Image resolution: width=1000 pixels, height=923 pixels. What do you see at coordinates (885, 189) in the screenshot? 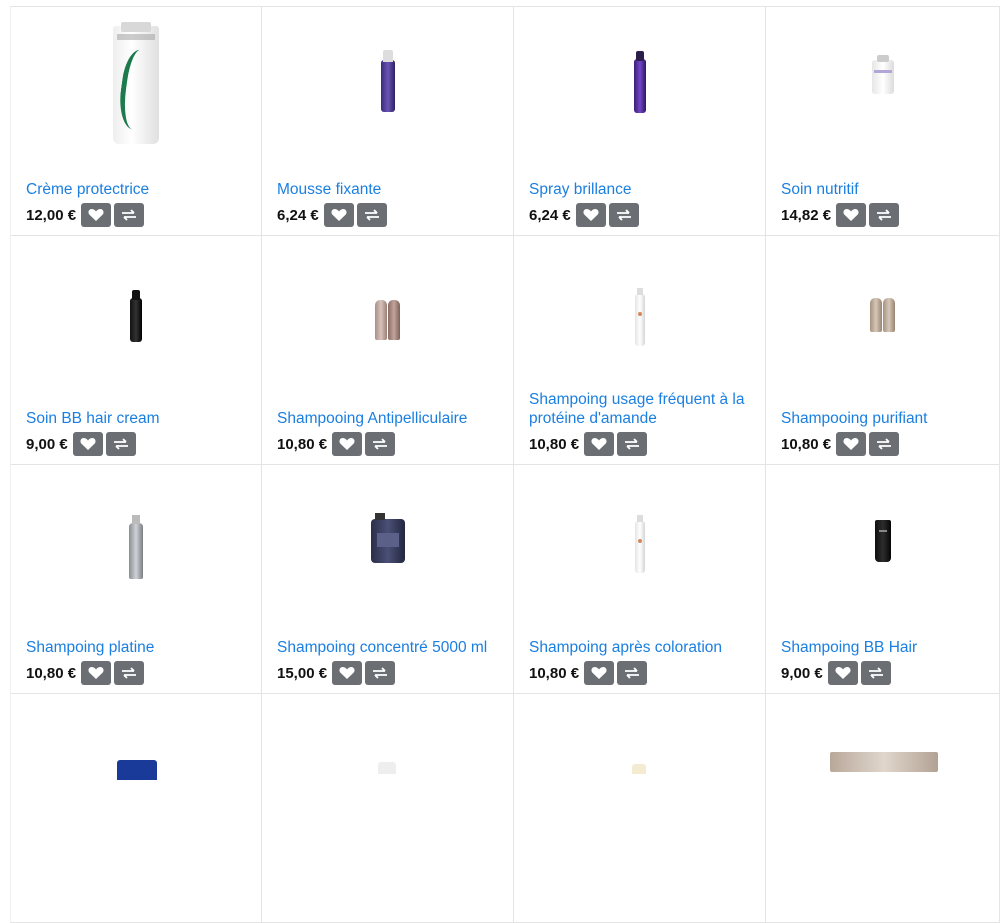
I see `product-name-link: Soin nutritif` at bounding box center [885, 189].